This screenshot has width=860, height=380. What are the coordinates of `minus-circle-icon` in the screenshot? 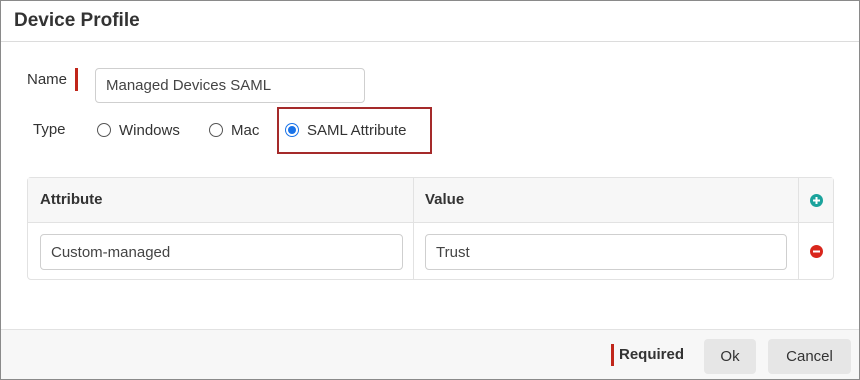 It's located at (816, 251).